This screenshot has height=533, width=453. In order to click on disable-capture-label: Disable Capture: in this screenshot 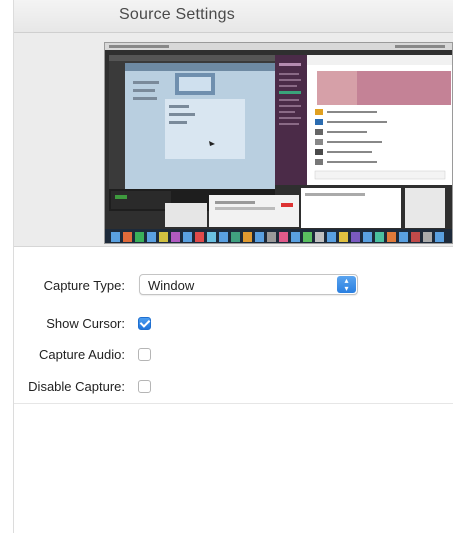, I will do `click(76, 386)`.